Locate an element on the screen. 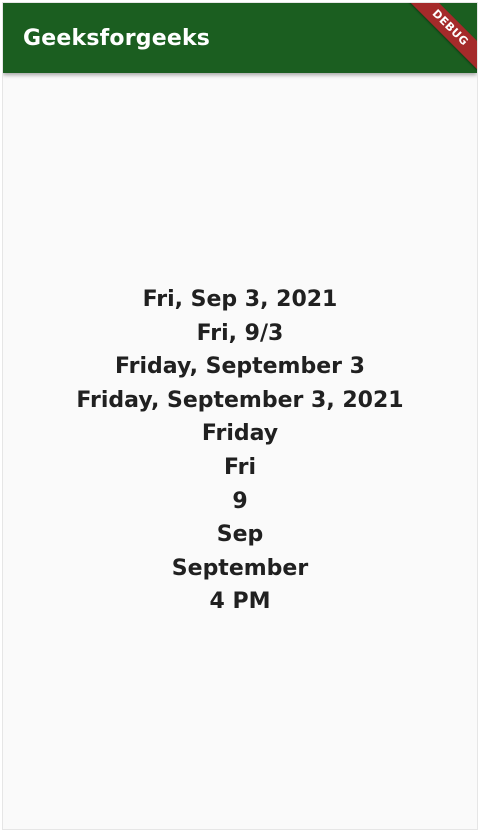  date-format-line: 4 PM is located at coordinates (240, 602).